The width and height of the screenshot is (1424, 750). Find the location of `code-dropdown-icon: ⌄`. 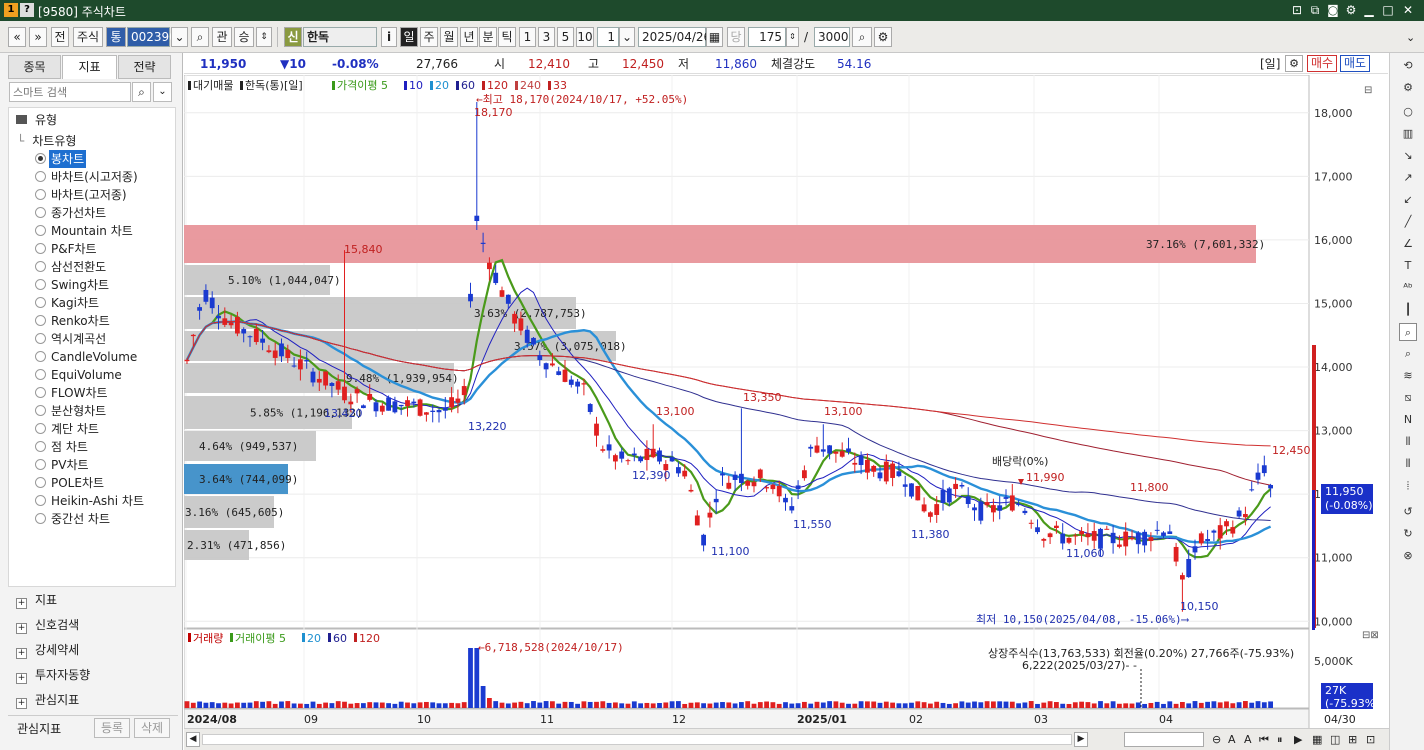

code-dropdown-icon: ⌄ is located at coordinates (179, 37).